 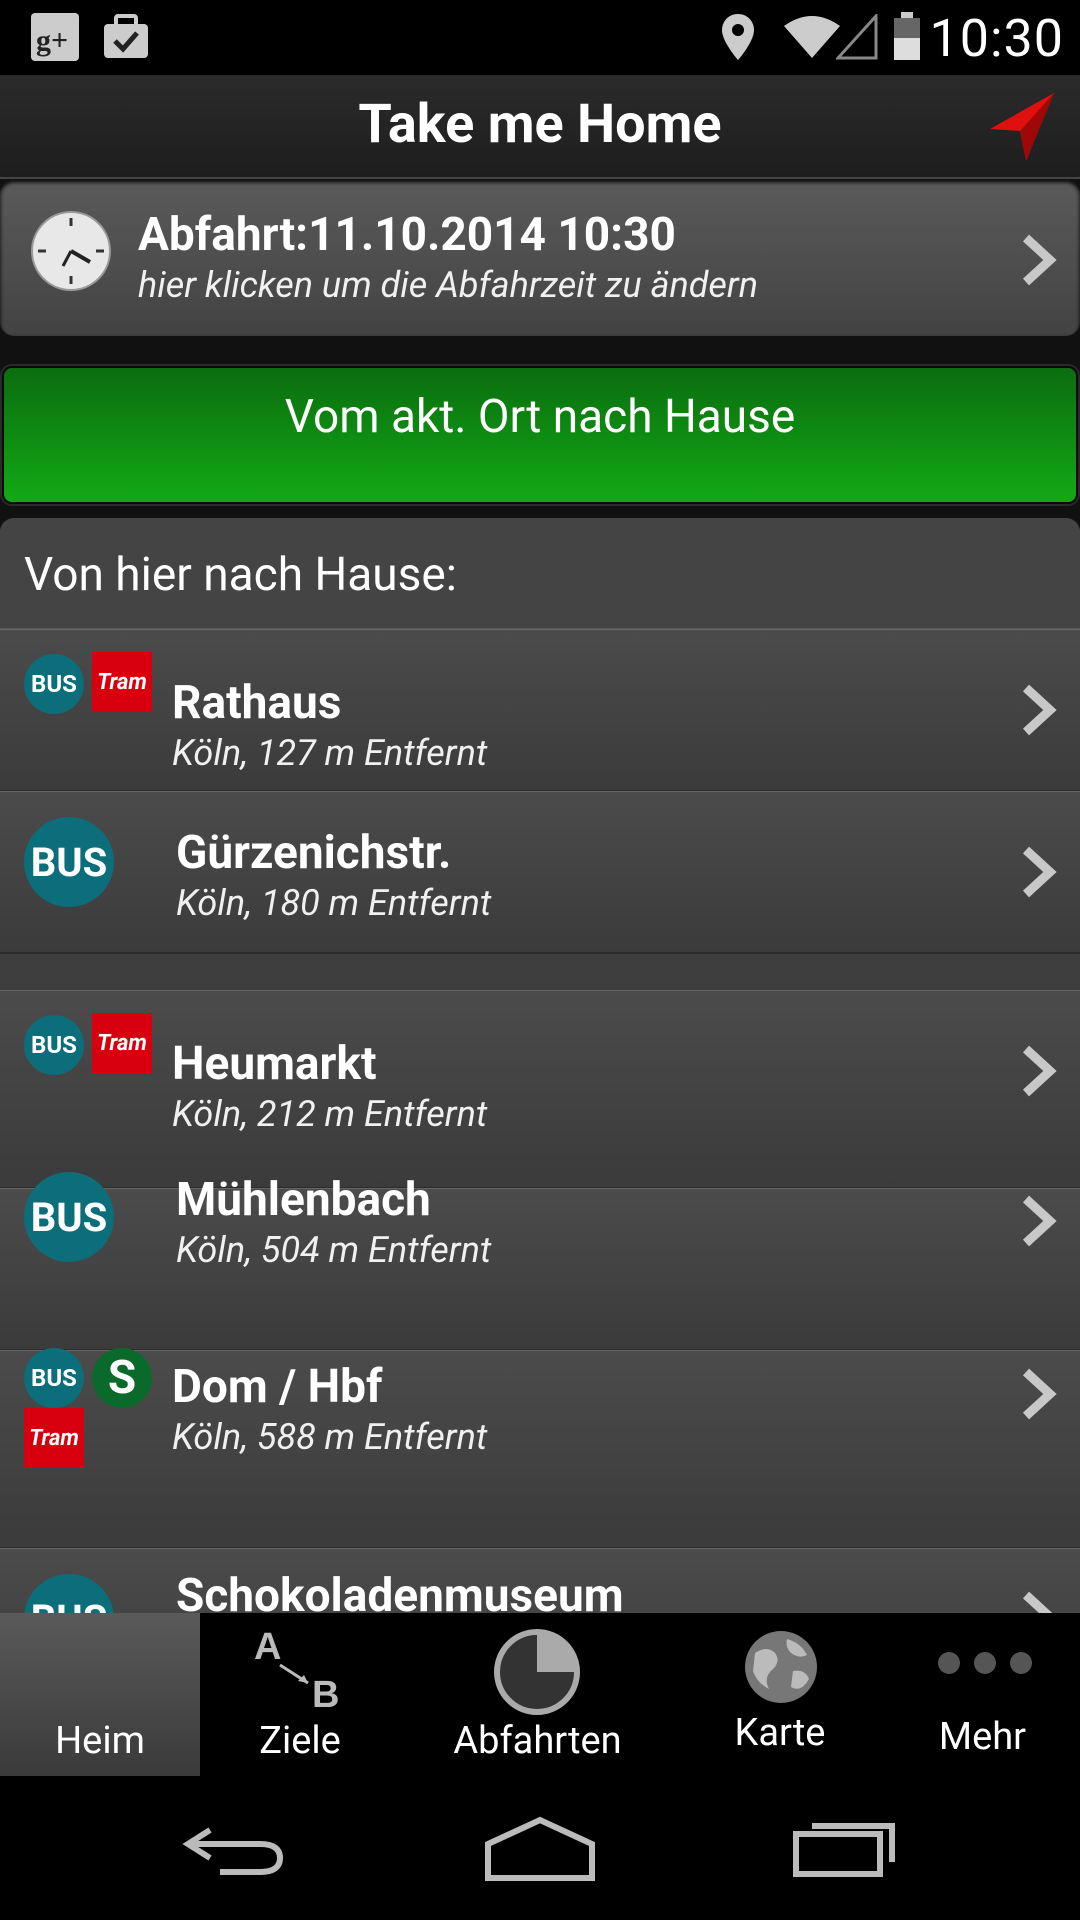 What do you see at coordinates (540, 1261) in the screenshot?
I see `stop-row: BUS Mühlenbach Köln, 504 m Entfernt` at bounding box center [540, 1261].